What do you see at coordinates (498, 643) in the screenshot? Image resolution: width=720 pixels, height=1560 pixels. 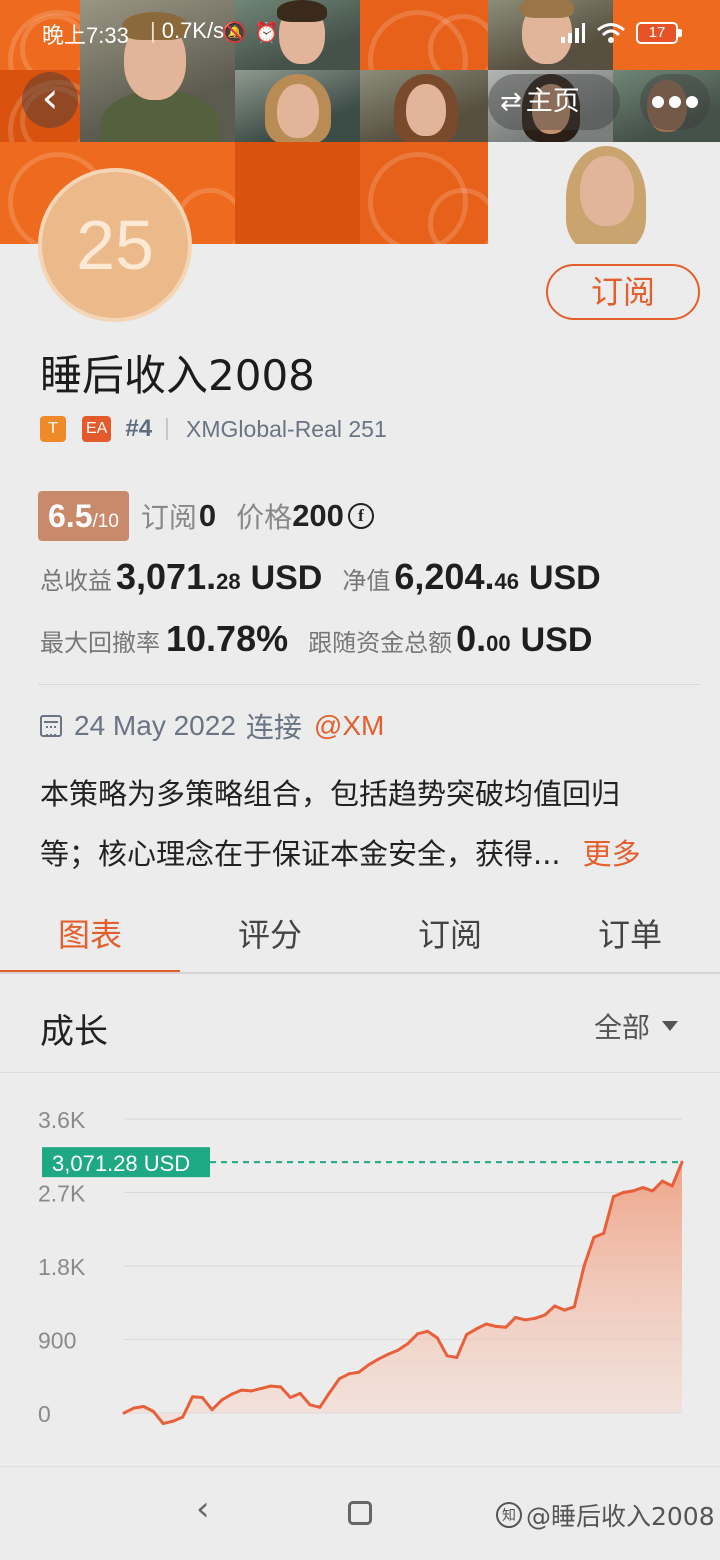 I see `follow-funds-decimals: 00` at bounding box center [498, 643].